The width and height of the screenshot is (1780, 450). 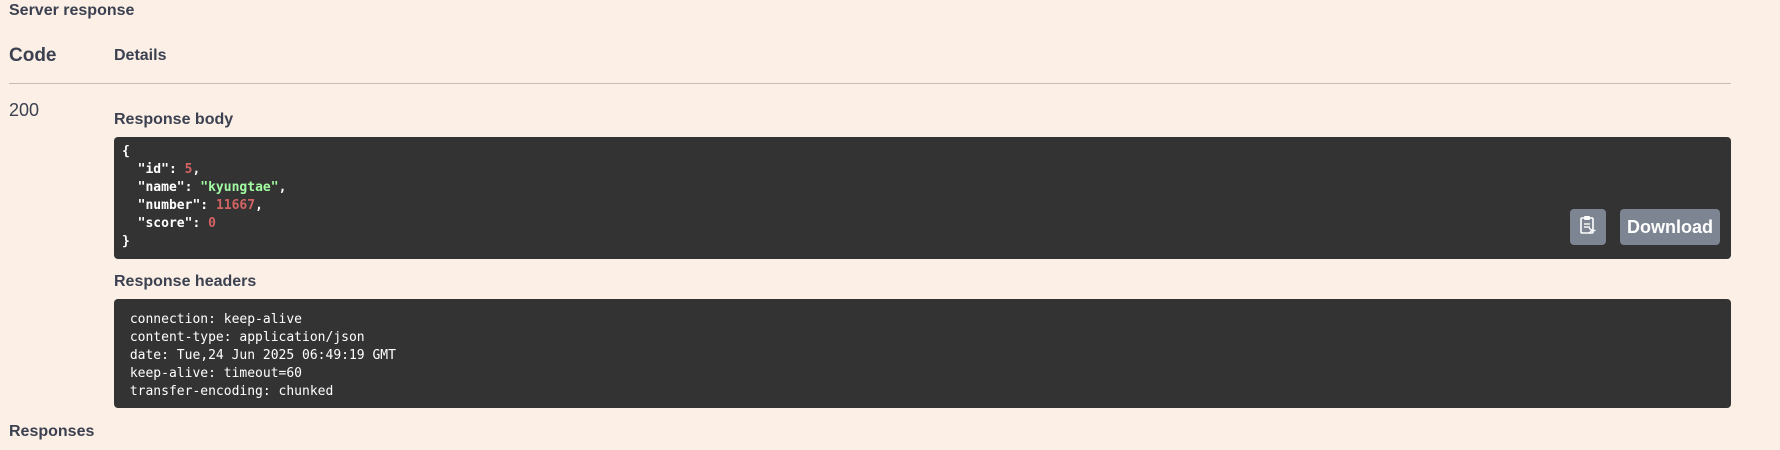 What do you see at coordinates (33, 55) in the screenshot?
I see `code-column-header: Code` at bounding box center [33, 55].